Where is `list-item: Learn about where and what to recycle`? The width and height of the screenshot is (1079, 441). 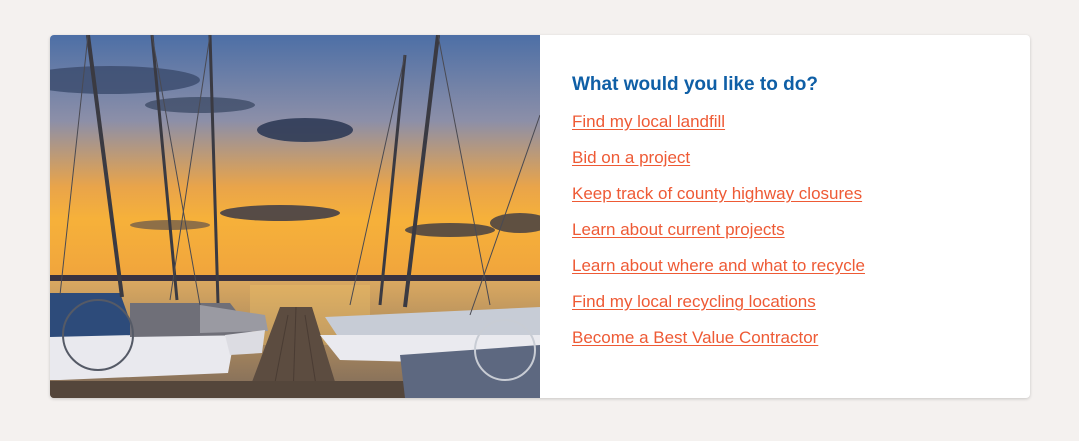
list-item: Learn about where and what to recycle is located at coordinates (785, 273).